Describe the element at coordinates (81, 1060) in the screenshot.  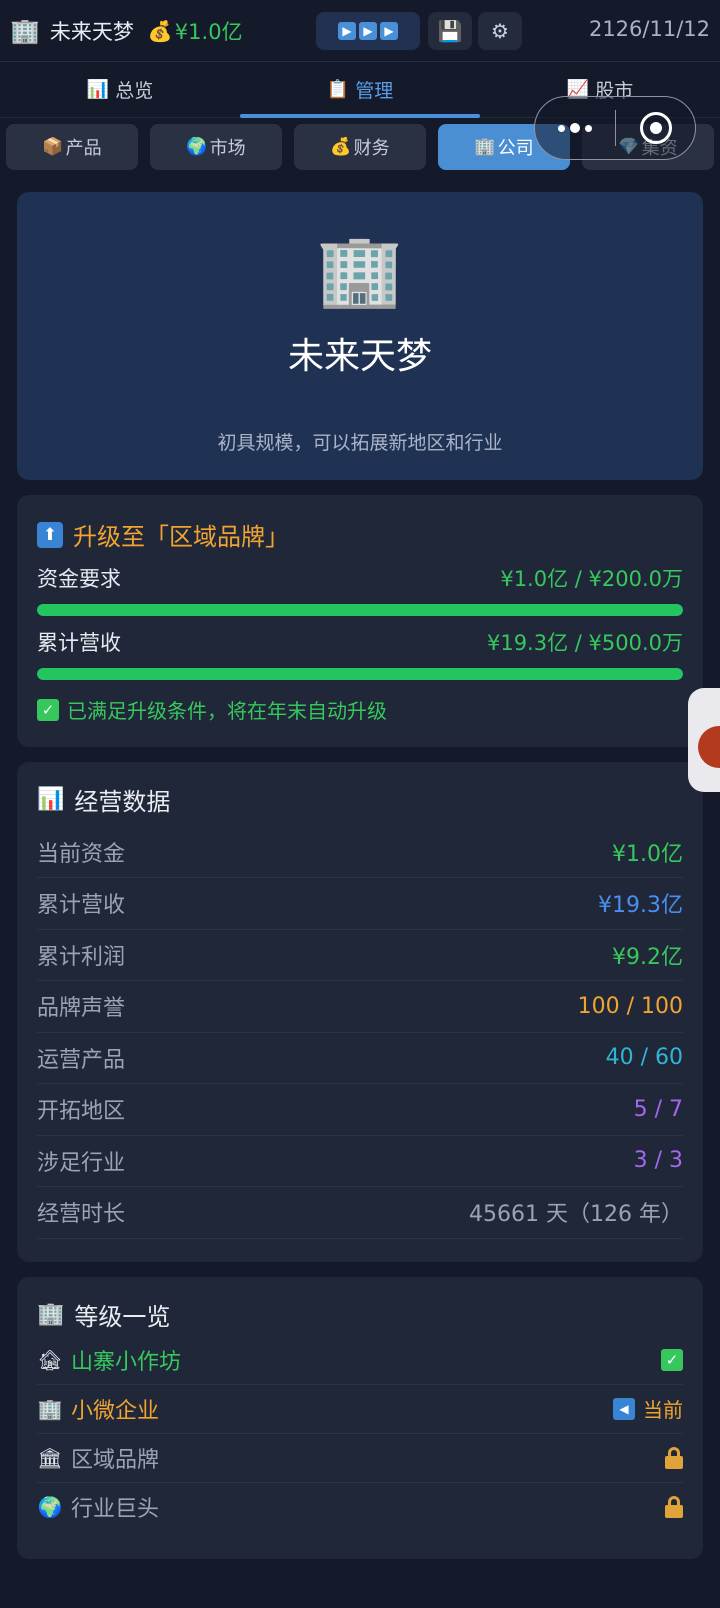
I see `stat-label: 运营产品` at that location.